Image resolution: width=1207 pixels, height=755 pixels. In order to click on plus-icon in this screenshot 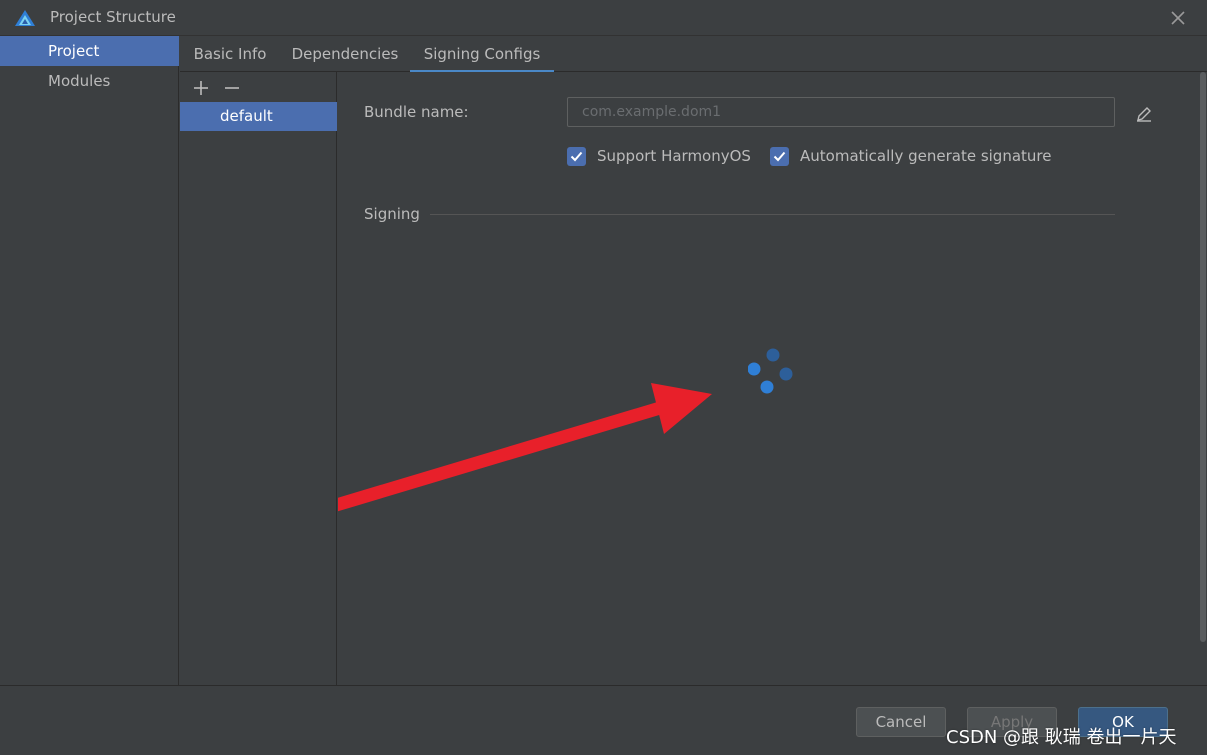, I will do `click(201, 88)`.